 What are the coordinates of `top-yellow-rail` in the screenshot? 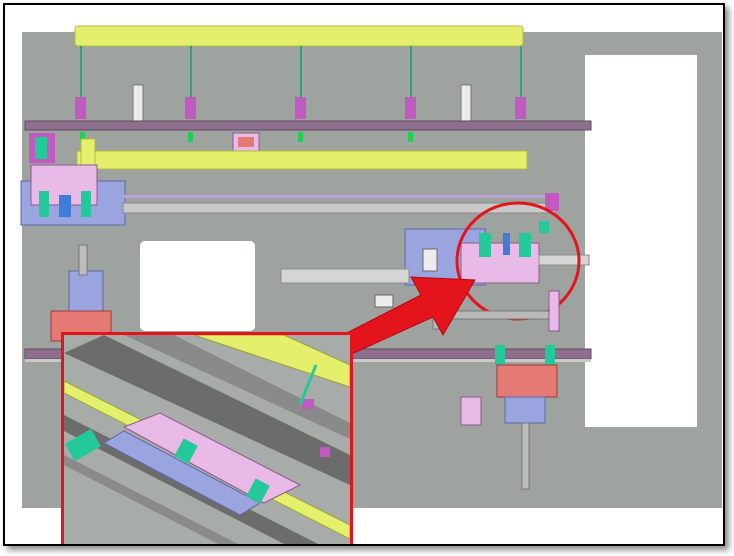 It's located at (299, 36).